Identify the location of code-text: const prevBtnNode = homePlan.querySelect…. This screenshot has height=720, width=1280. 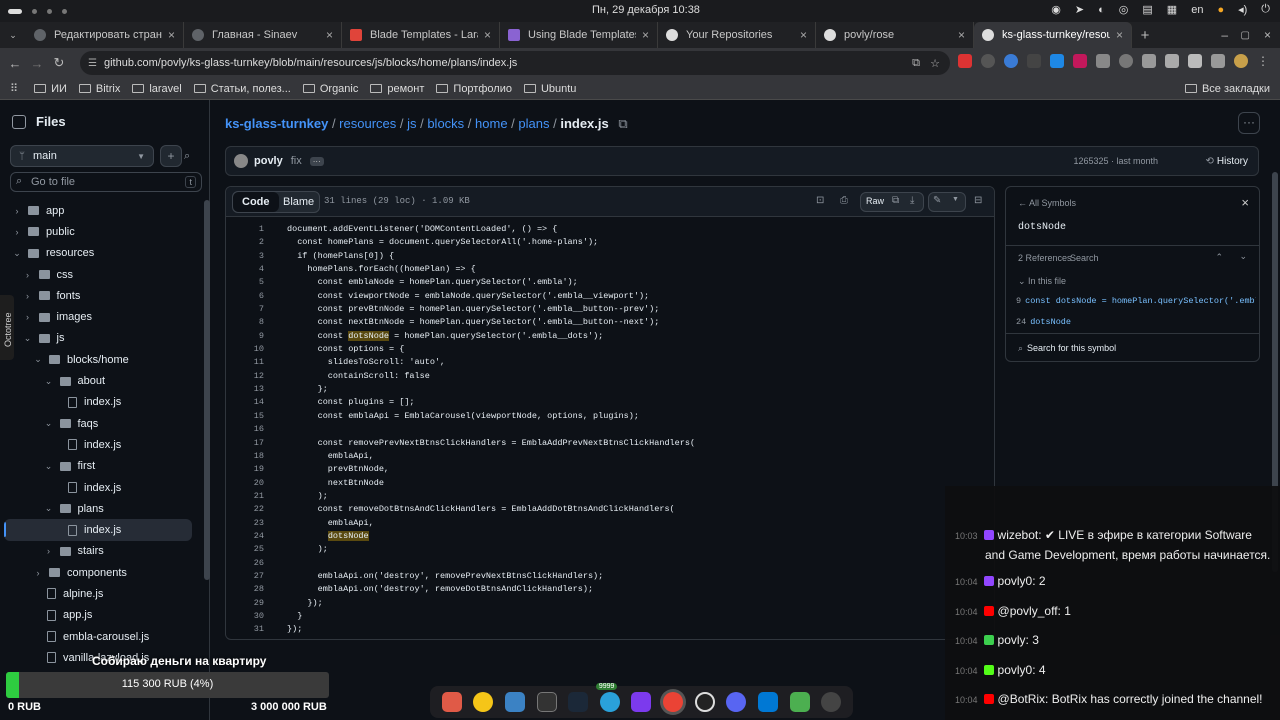
(473, 309).